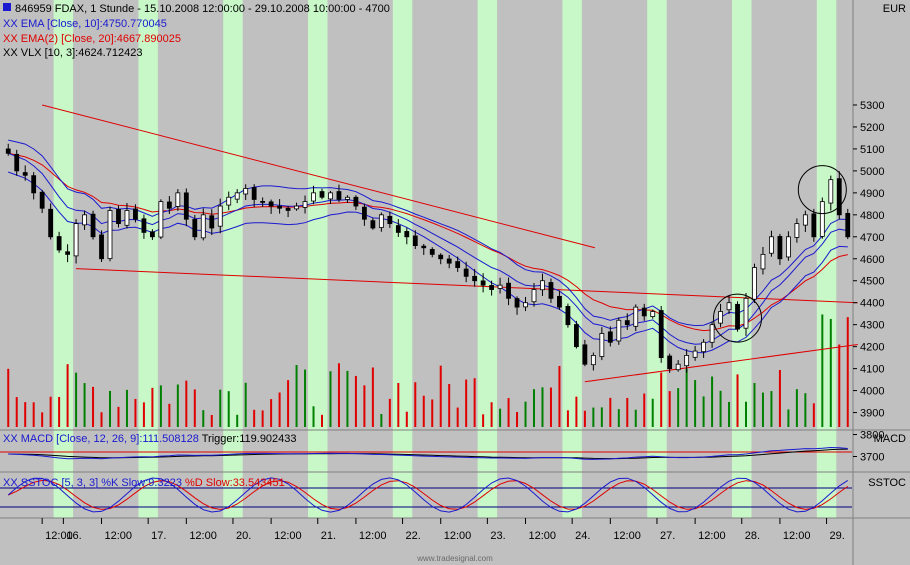 This screenshot has width=910, height=565. Describe the element at coordinates (158, 536) in the screenshot. I see `time-tick-label: 17.` at that location.